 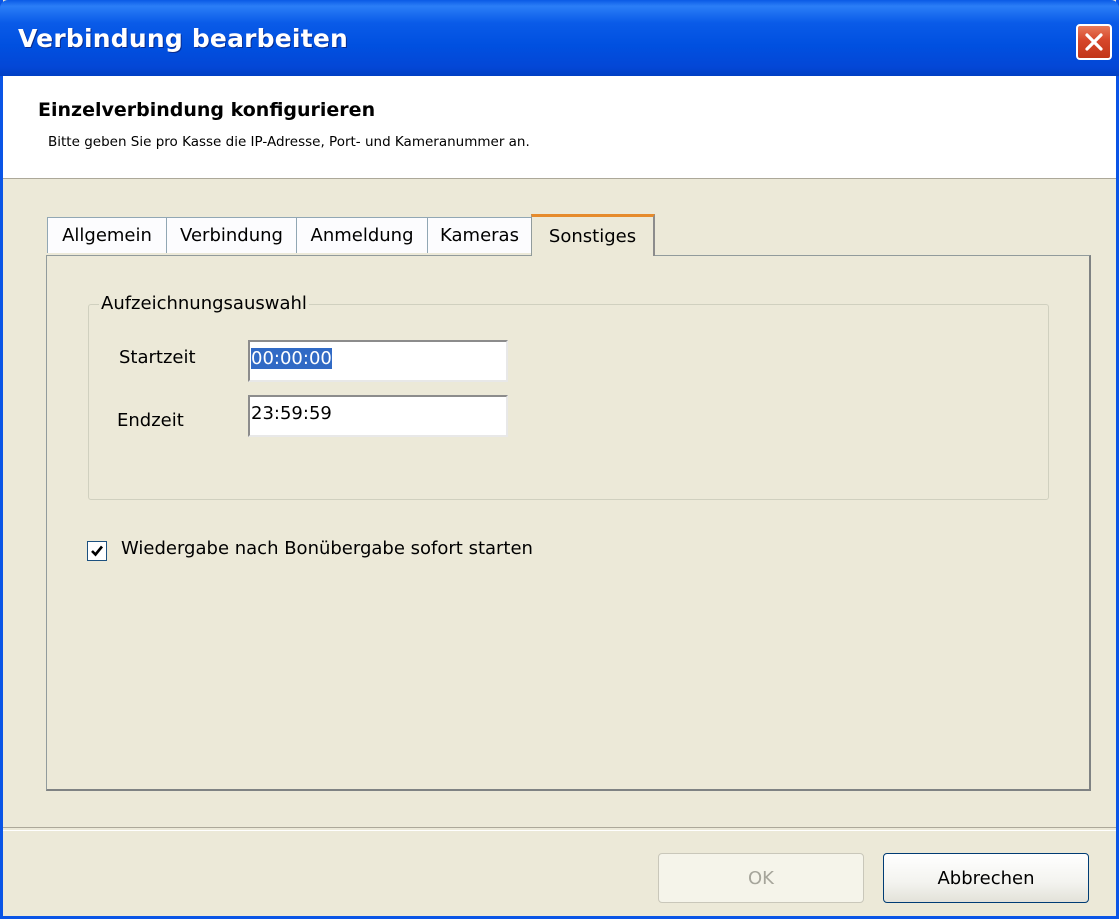 What do you see at coordinates (183, 38) in the screenshot?
I see `window-title: Verbindung bearbeiten` at bounding box center [183, 38].